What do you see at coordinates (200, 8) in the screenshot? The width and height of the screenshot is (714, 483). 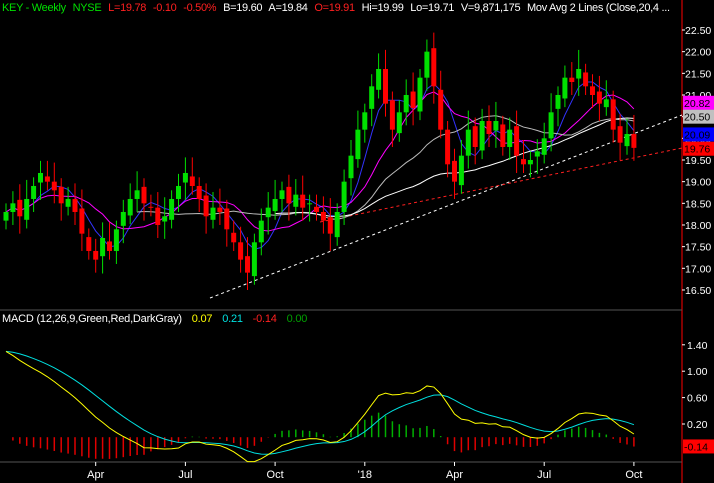 I see `change-pct: -0.50%` at bounding box center [200, 8].